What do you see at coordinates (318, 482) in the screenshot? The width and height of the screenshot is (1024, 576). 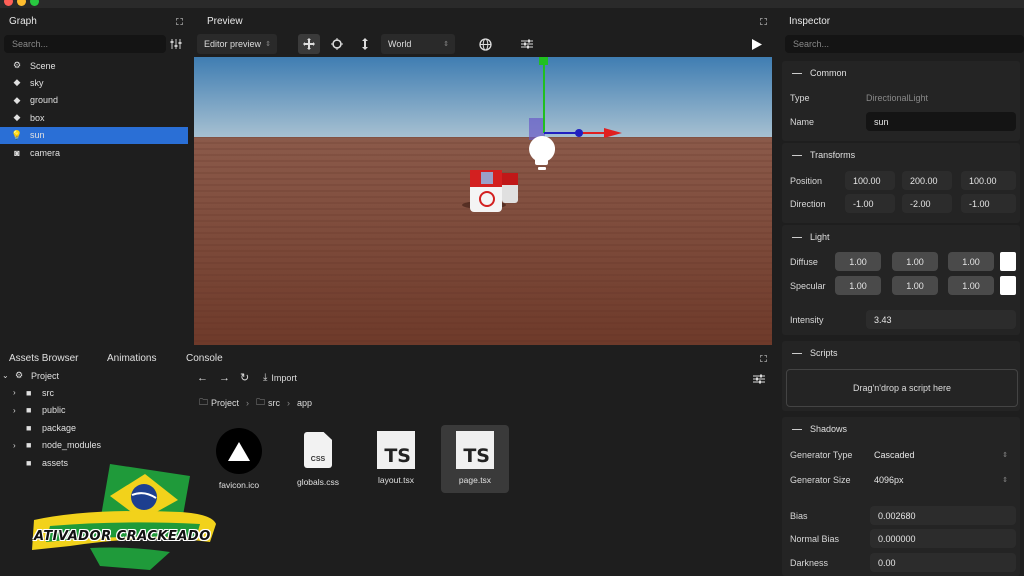 I see `asset-name: globals.css` at bounding box center [318, 482].